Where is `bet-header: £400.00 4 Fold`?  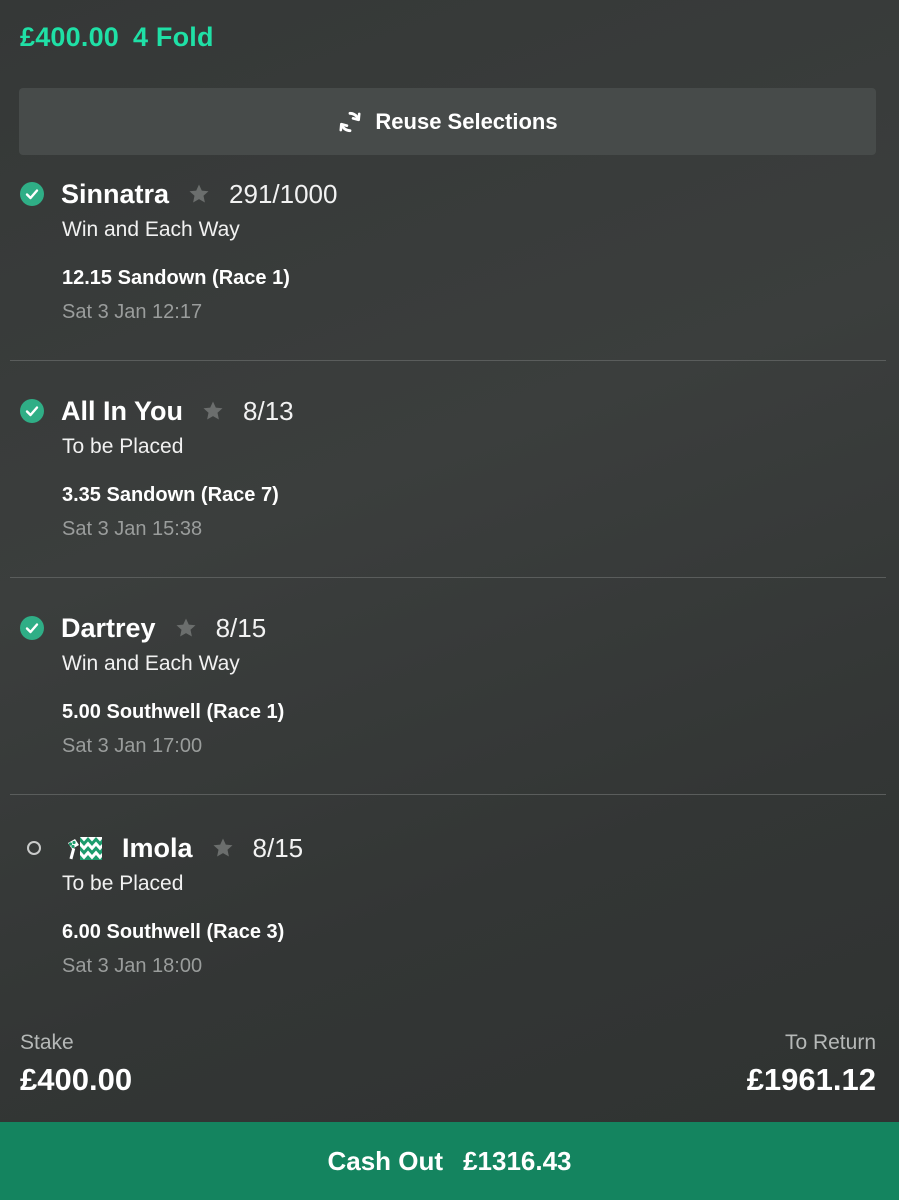 bet-header: £400.00 4 Fold is located at coordinates (117, 37).